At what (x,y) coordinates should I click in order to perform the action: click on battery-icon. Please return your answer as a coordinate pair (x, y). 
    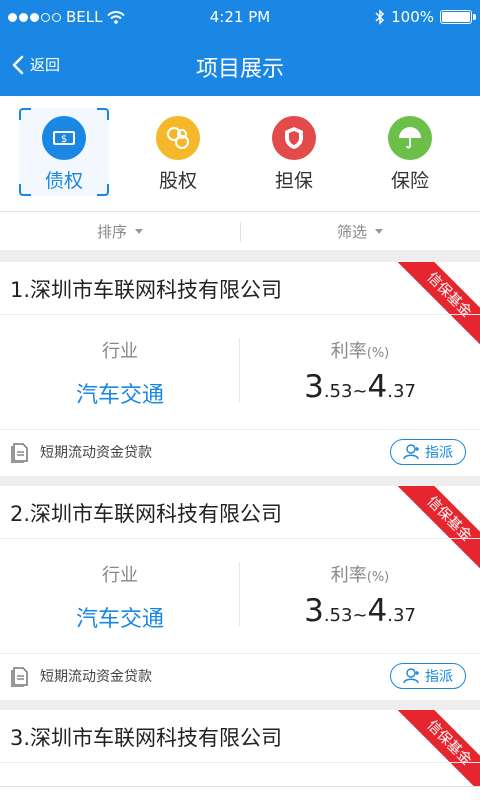
    Looking at the image, I should click on (458, 17).